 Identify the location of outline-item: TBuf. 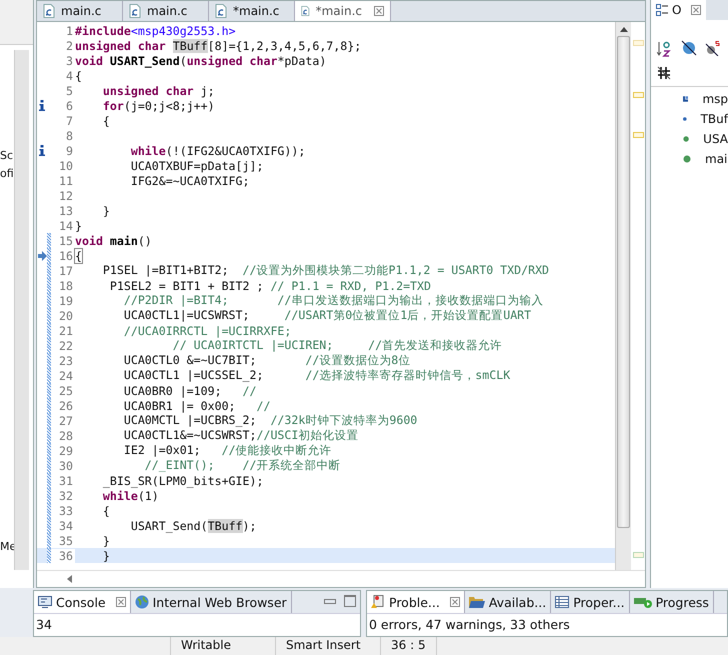
(689, 119).